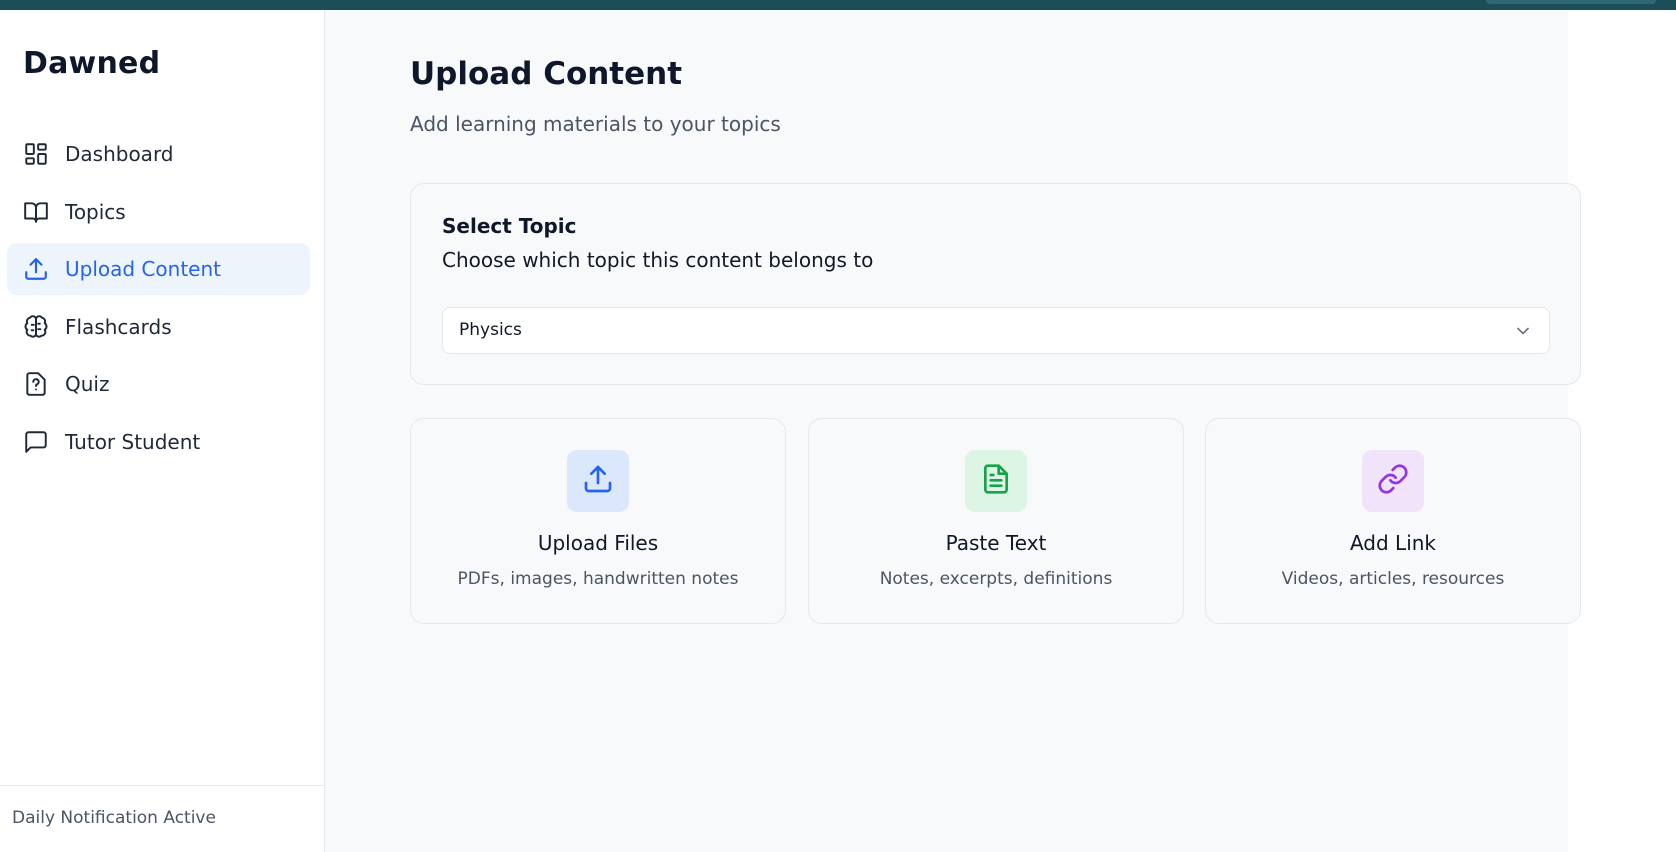 Image resolution: width=1676 pixels, height=852 pixels. Describe the element at coordinates (143, 269) in the screenshot. I see `sidebar-item-label: Upload Content` at that location.